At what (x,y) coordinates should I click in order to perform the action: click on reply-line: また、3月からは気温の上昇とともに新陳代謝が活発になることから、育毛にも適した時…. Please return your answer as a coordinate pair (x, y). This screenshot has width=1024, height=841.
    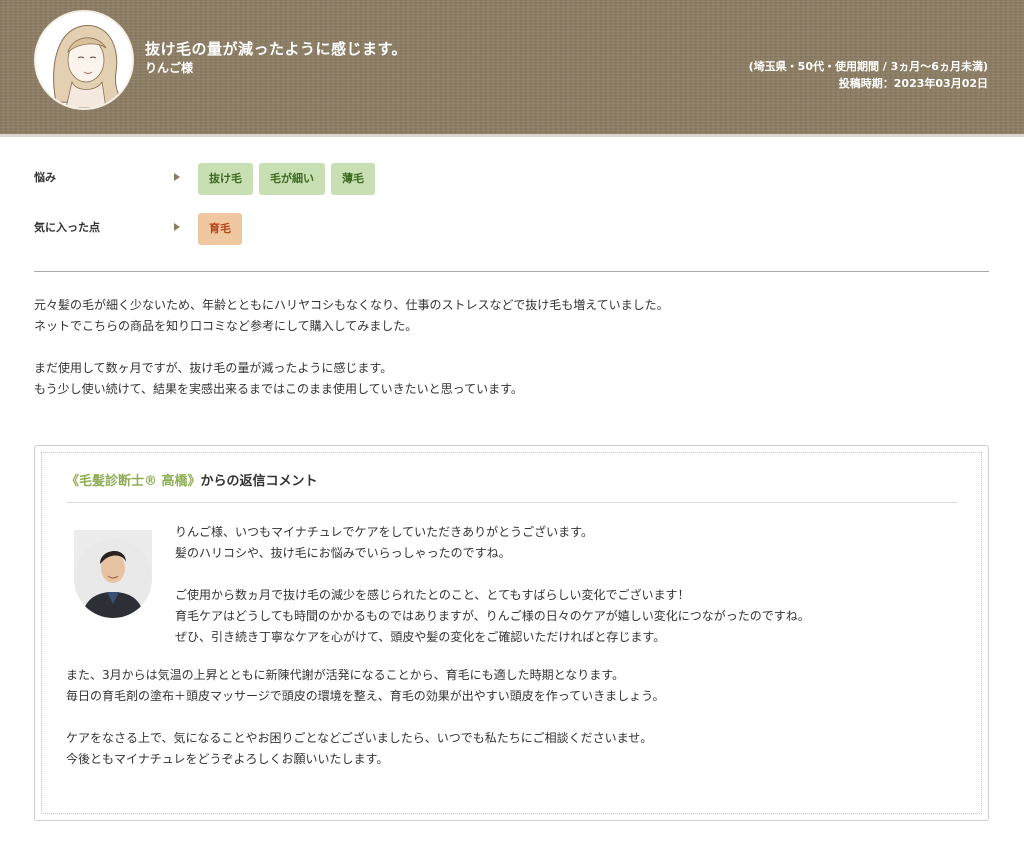
    Looking at the image, I should click on (345, 675).